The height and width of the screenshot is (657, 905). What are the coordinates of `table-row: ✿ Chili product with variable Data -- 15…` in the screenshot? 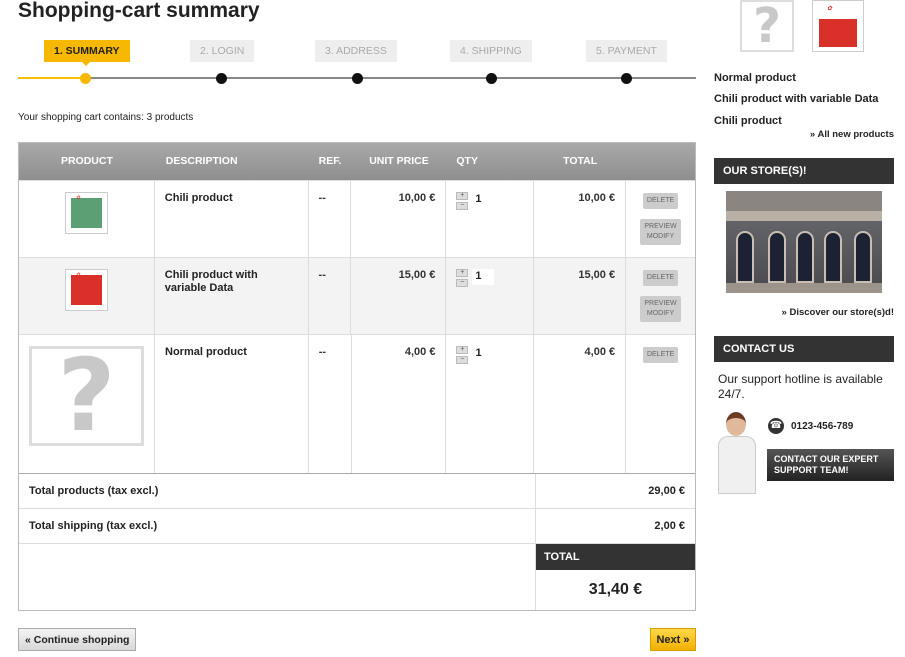 It's located at (357, 295).